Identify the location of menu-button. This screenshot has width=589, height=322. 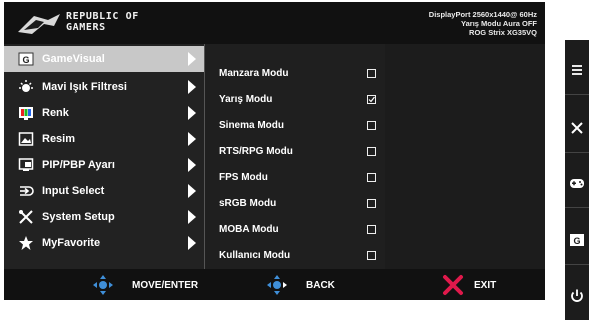
(577, 69).